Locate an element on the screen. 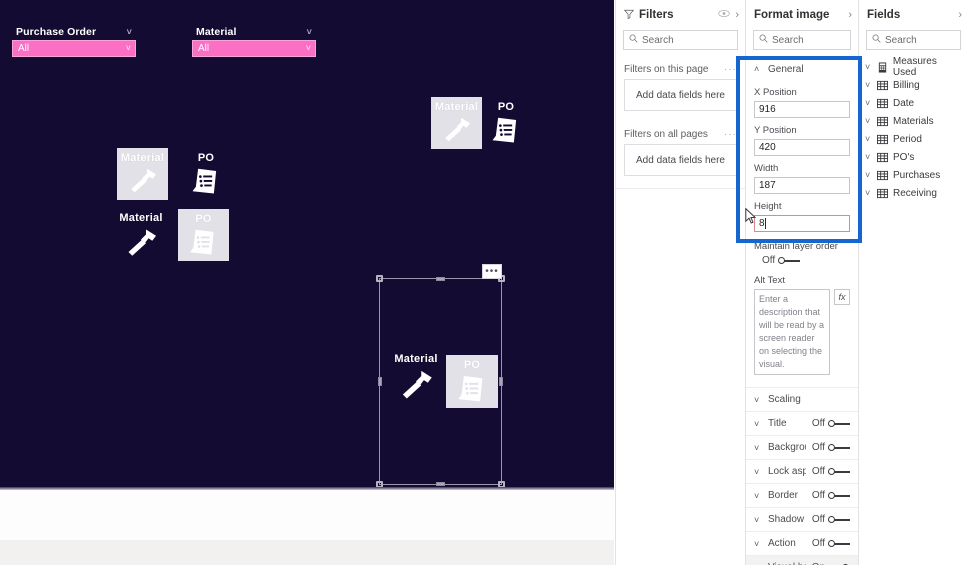 This screenshot has width=968, height=565. resize-handle-s is located at coordinates (440, 484).